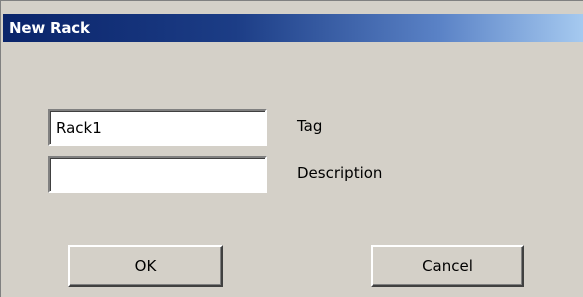  What do you see at coordinates (340, 173) in the screenshot?
I see `description-label: Description` at bounding box center [340, 173].